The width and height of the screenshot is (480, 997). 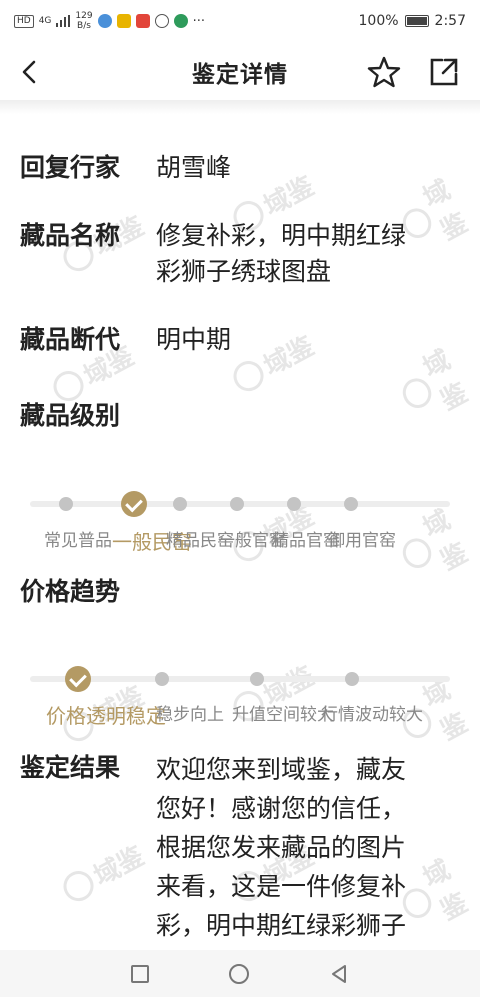 I want to click on price-option-selected: 价格透明稳定, so click(x=106, y=716).